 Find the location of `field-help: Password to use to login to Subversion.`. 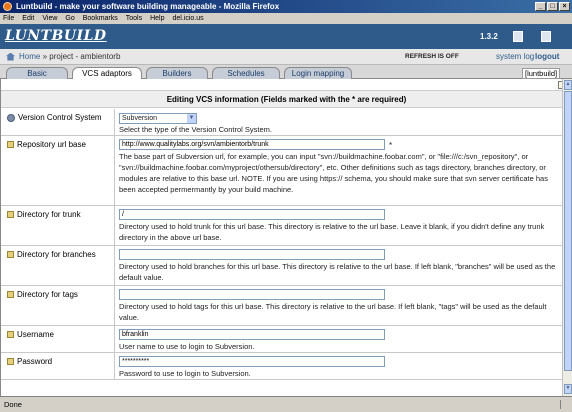

field-help: Password to use to login to Subversion. is located at coordinates (185, 373).